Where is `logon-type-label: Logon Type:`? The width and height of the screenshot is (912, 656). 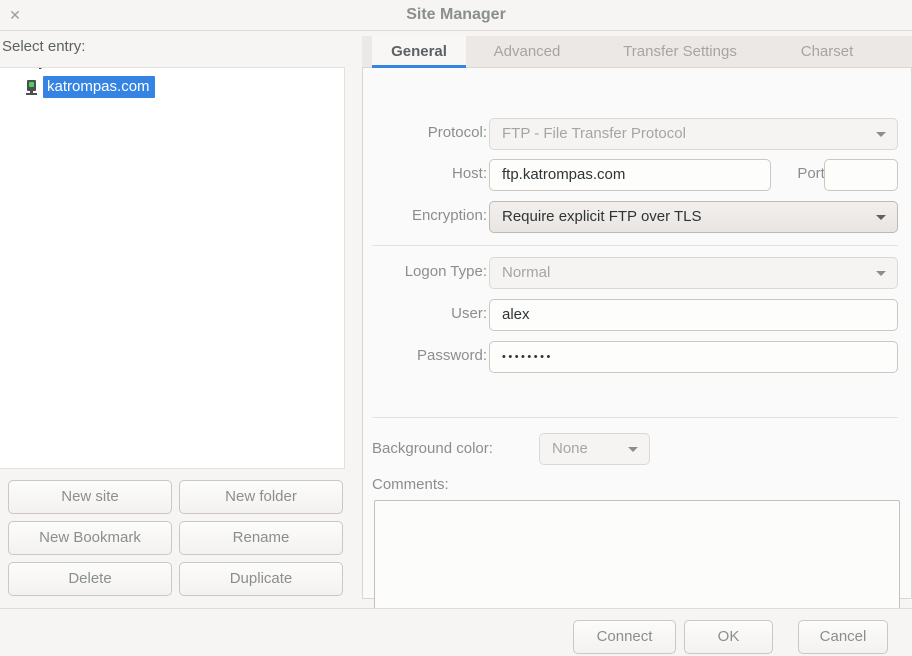
logon-type-label: Logon Type: is located at coordinates (445, 271).